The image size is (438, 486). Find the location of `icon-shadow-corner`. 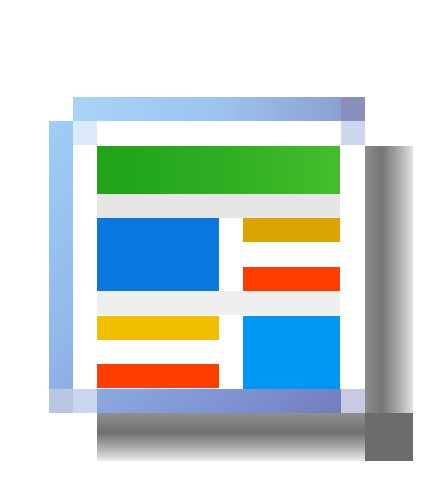

icon-shadow-corner is located at coordinates (389, 437).